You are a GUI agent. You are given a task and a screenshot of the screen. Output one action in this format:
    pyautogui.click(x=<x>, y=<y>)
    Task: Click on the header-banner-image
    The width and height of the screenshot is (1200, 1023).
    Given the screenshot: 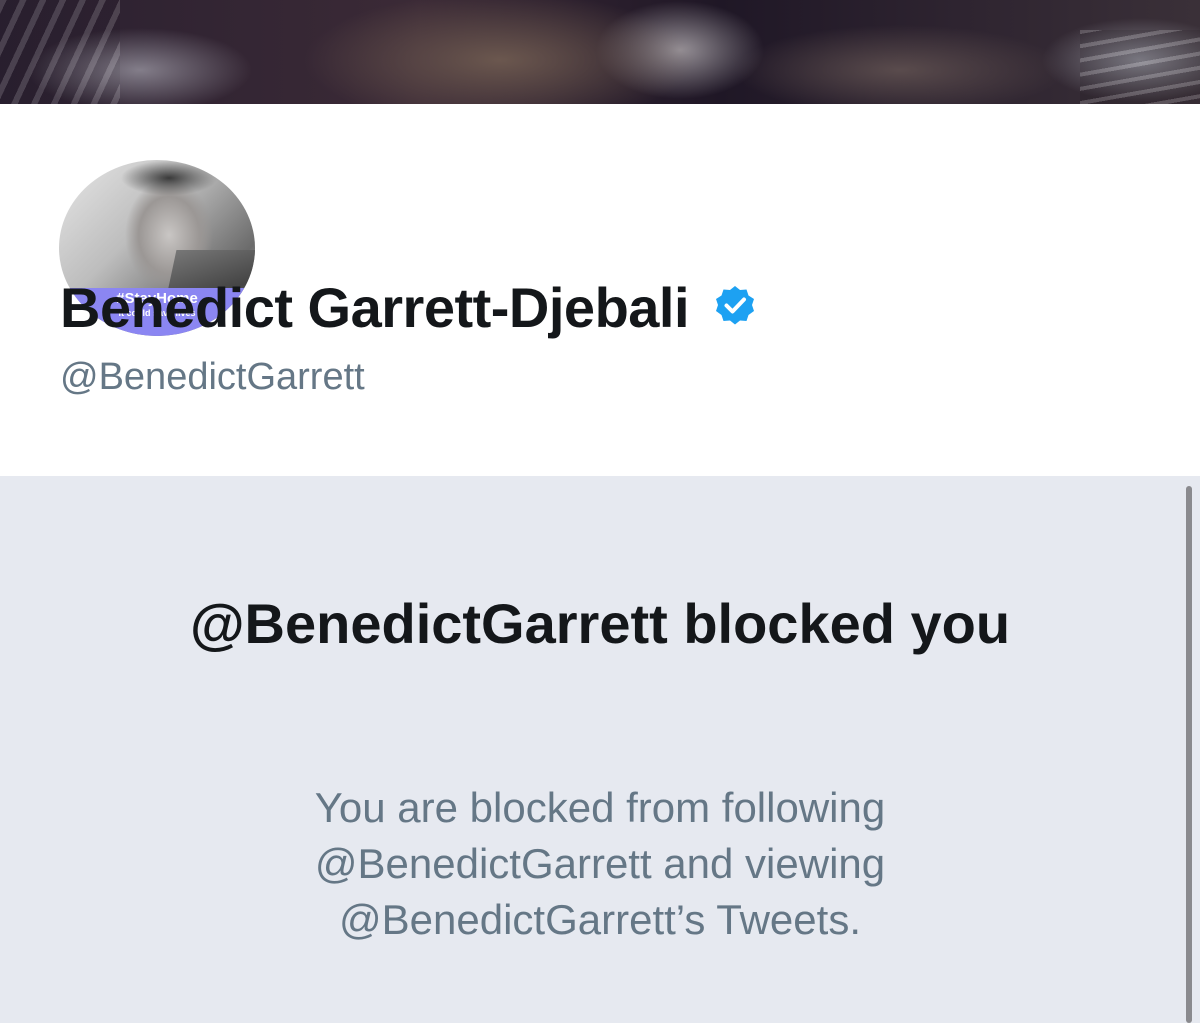 What is the action you would take?
    pyautogui.click(x=600, y=52)
    